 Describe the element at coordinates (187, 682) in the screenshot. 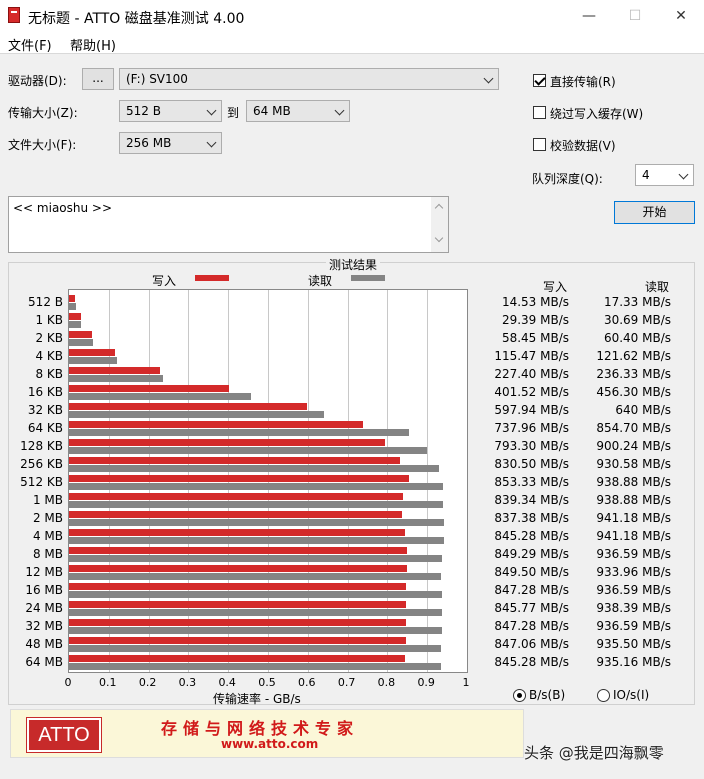

I see `x-tick-label: 0.3` at that location.